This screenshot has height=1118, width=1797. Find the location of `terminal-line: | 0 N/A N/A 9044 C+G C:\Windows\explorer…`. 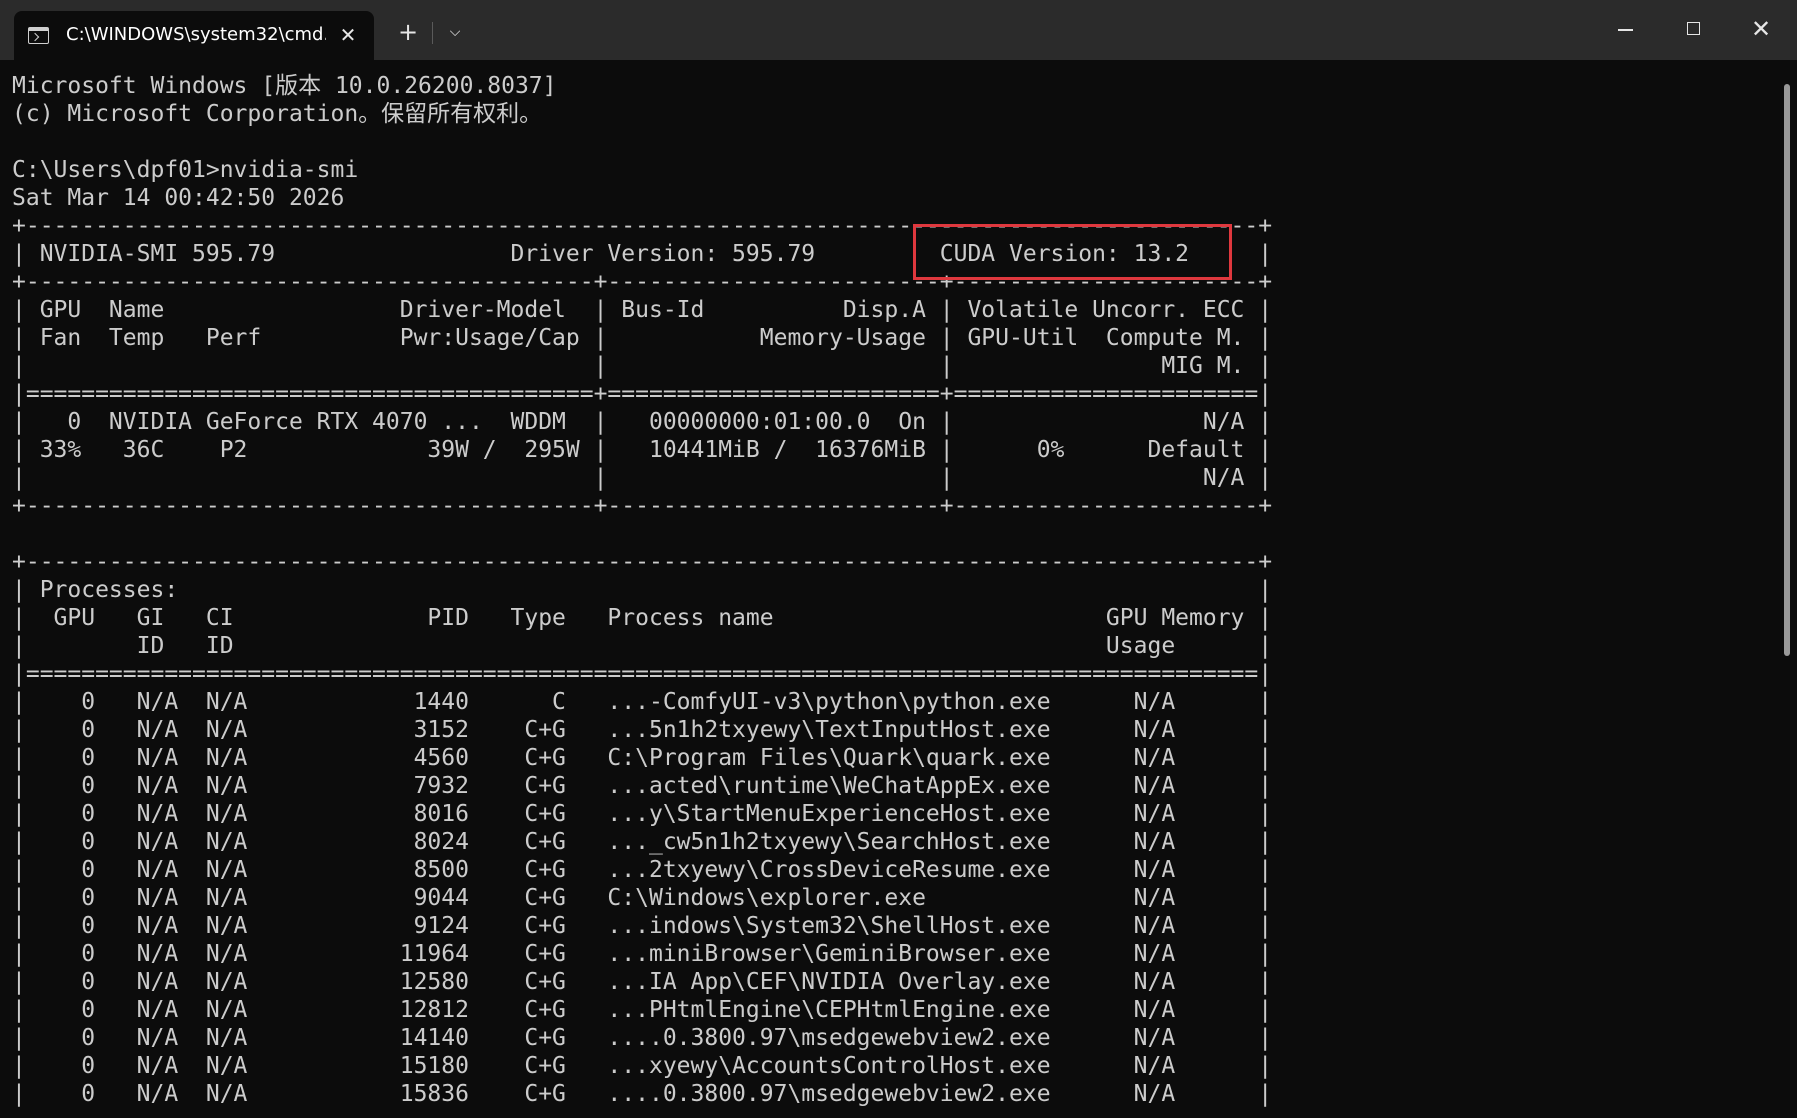

terminal-line: | 0 N/A N/A 9044 C+G C:\Windows\explorer… is located at coordinates (642, 898).